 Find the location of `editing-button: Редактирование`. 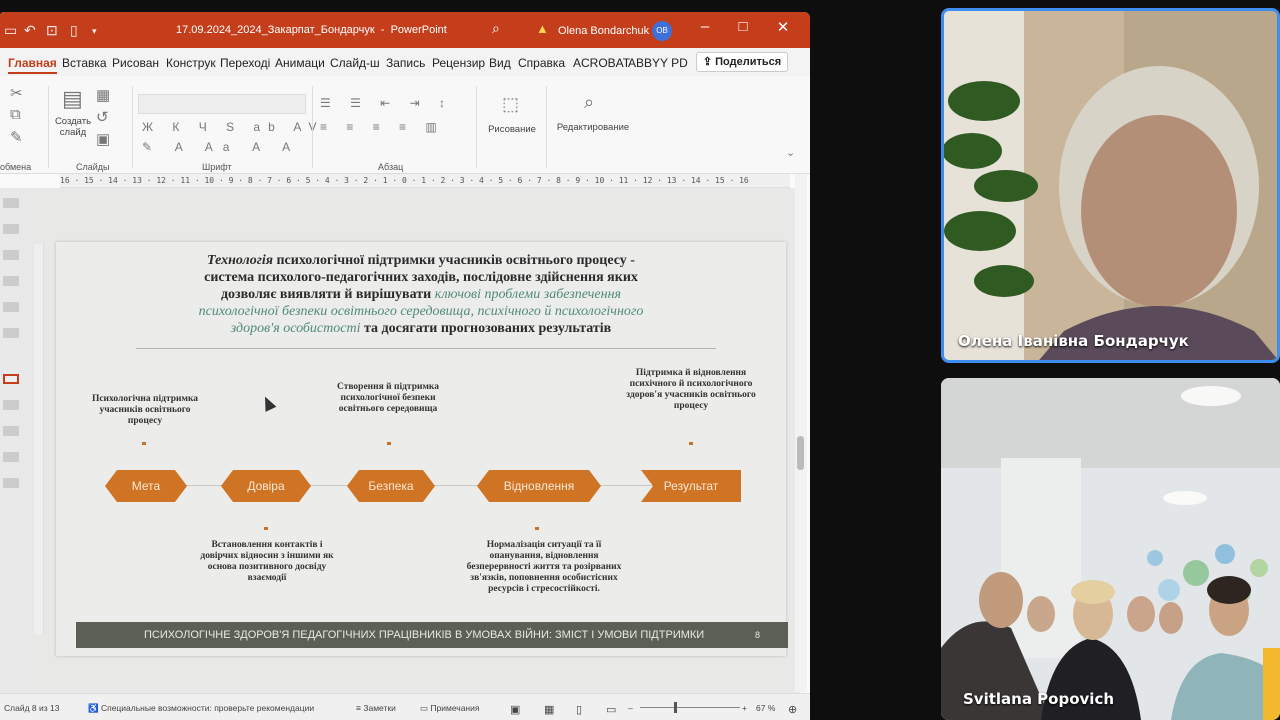

editing-button: Редактирование is located at coordinates (593, 127).